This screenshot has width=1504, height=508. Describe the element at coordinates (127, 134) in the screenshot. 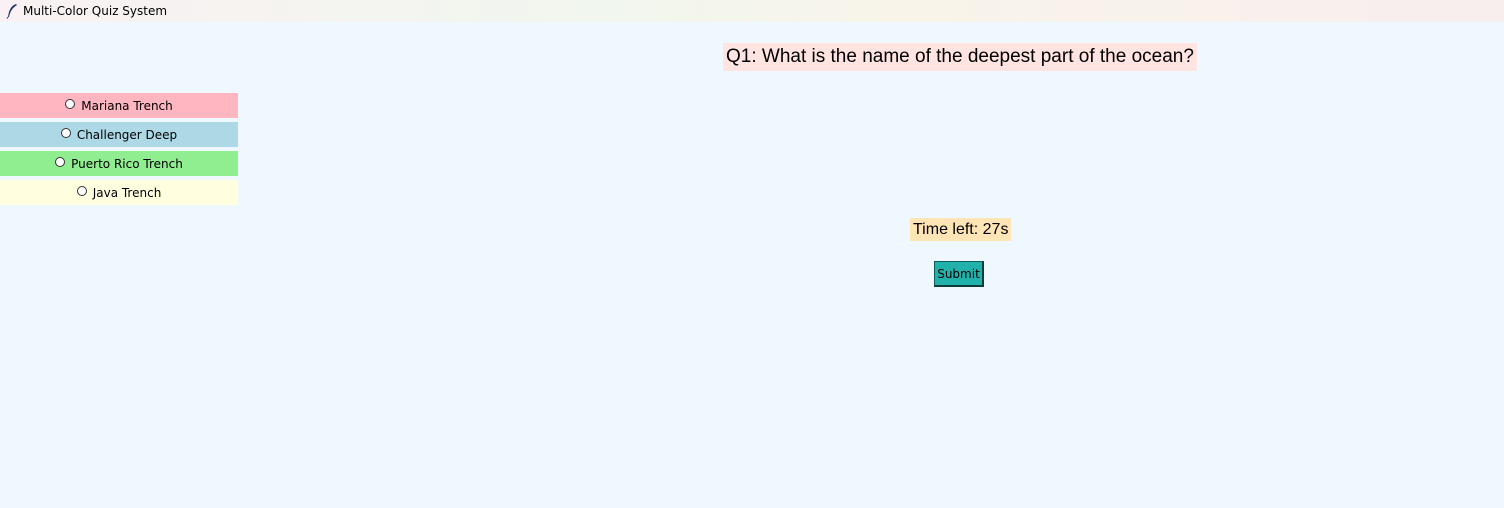

I see `option-label: Challenger Deep` at that location.